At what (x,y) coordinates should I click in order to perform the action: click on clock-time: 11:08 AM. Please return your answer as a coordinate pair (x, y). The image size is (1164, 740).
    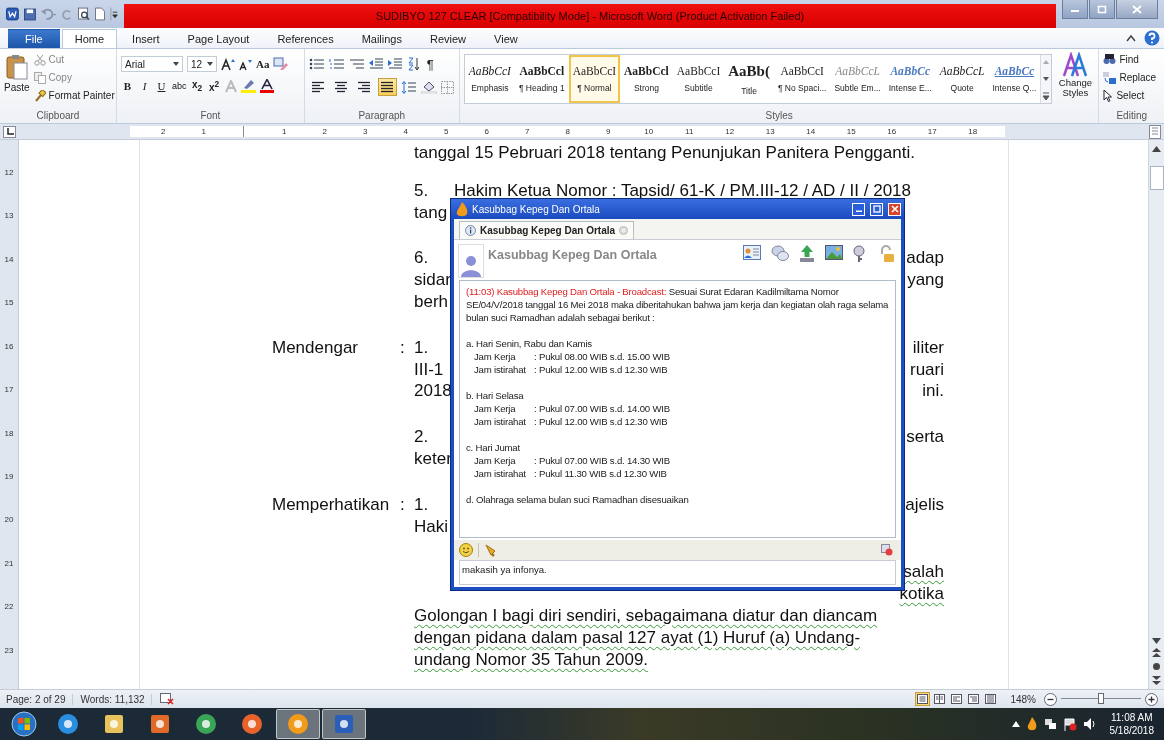
    Looking at the image, I should click on (1132, 717).